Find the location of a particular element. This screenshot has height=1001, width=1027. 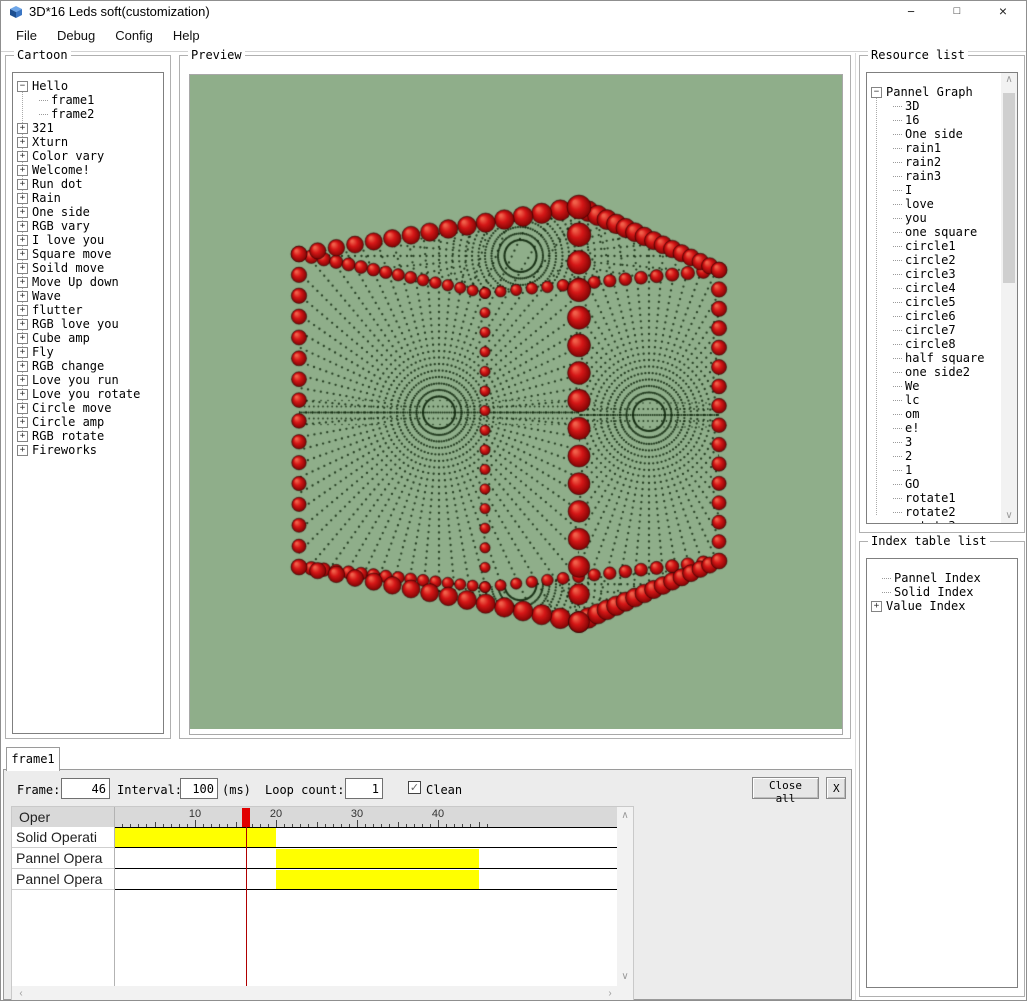

tree-item-we: We is located at coordinates (934, 386).